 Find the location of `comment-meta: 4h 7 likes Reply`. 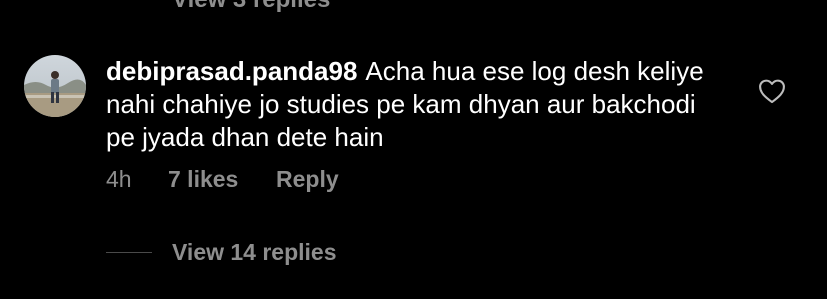

comment-meta: 4h 7 likes Reply is located at coordinates (222, 179).